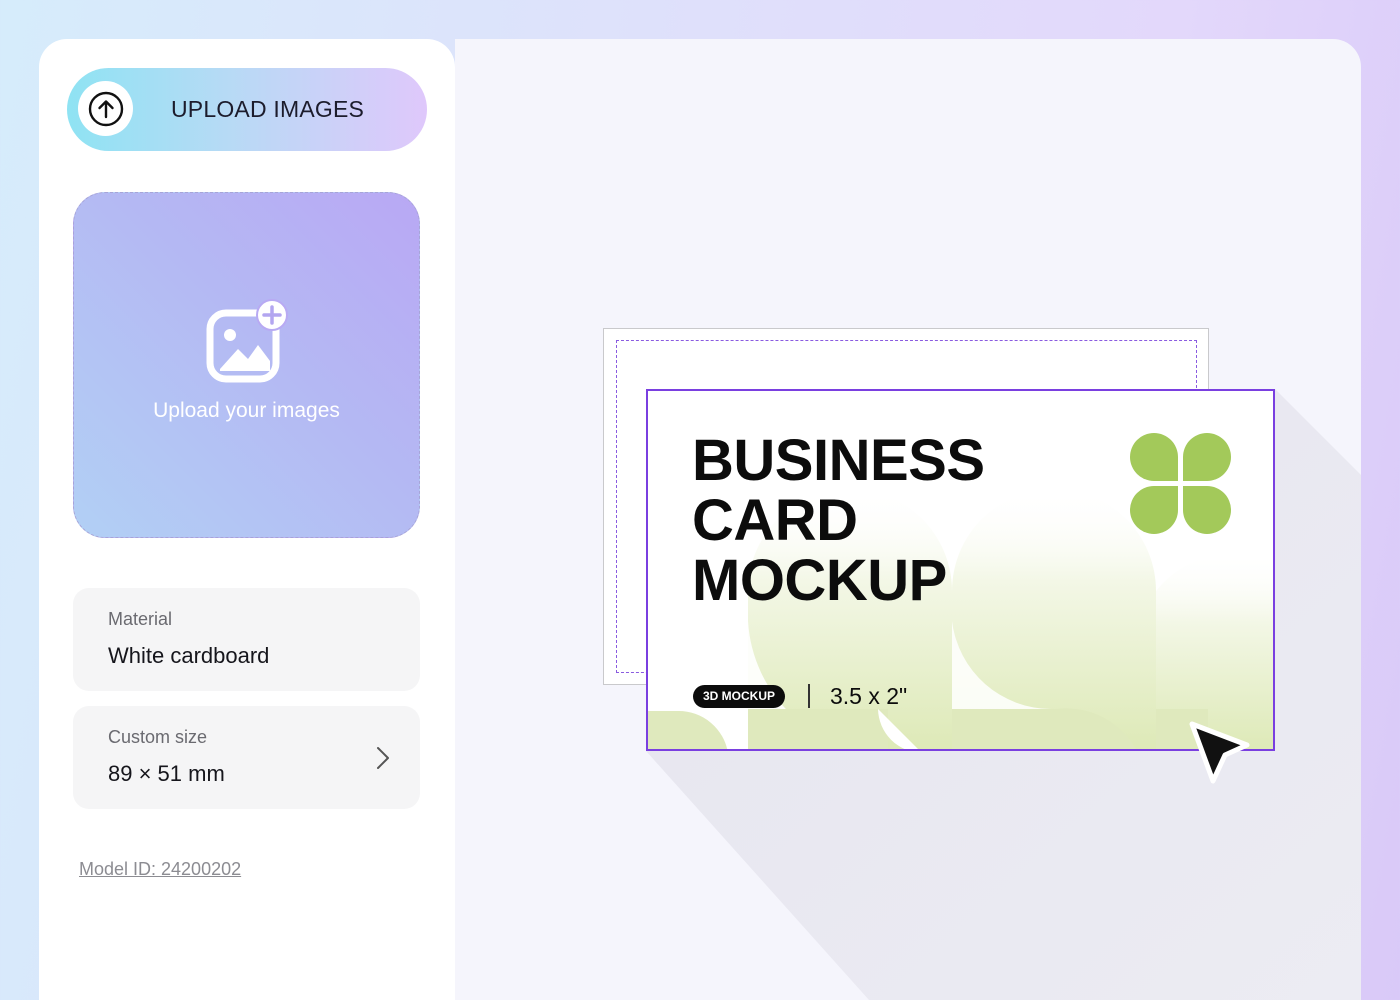 This screenshot has width=1400, height=1000. What do you see at coordinates (166, 773) in the screenshot?
I see `custom-size-value: 89 × 51 mm` at bounding box center [166, 773].